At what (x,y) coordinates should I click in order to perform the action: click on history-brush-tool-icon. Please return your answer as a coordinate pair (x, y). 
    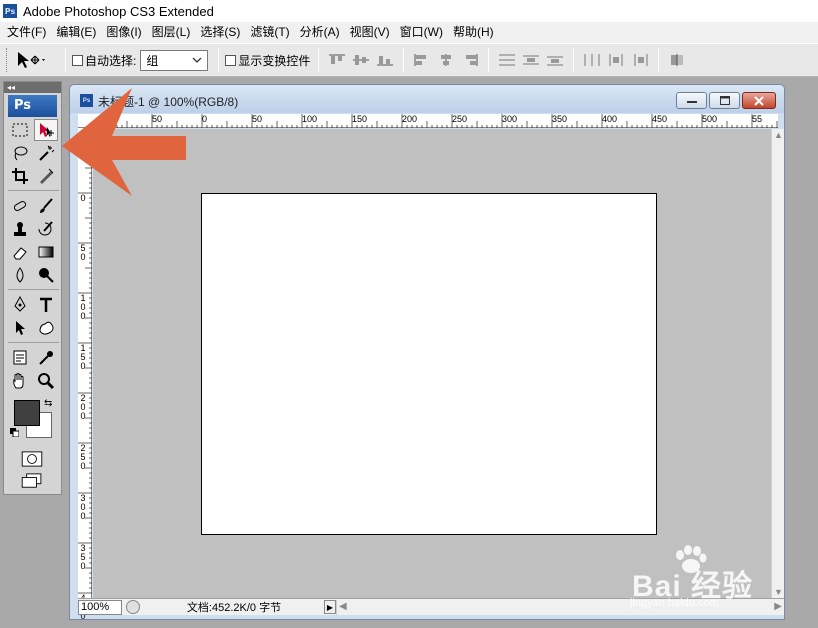
    Looking at the image, I should click on (46, 229).